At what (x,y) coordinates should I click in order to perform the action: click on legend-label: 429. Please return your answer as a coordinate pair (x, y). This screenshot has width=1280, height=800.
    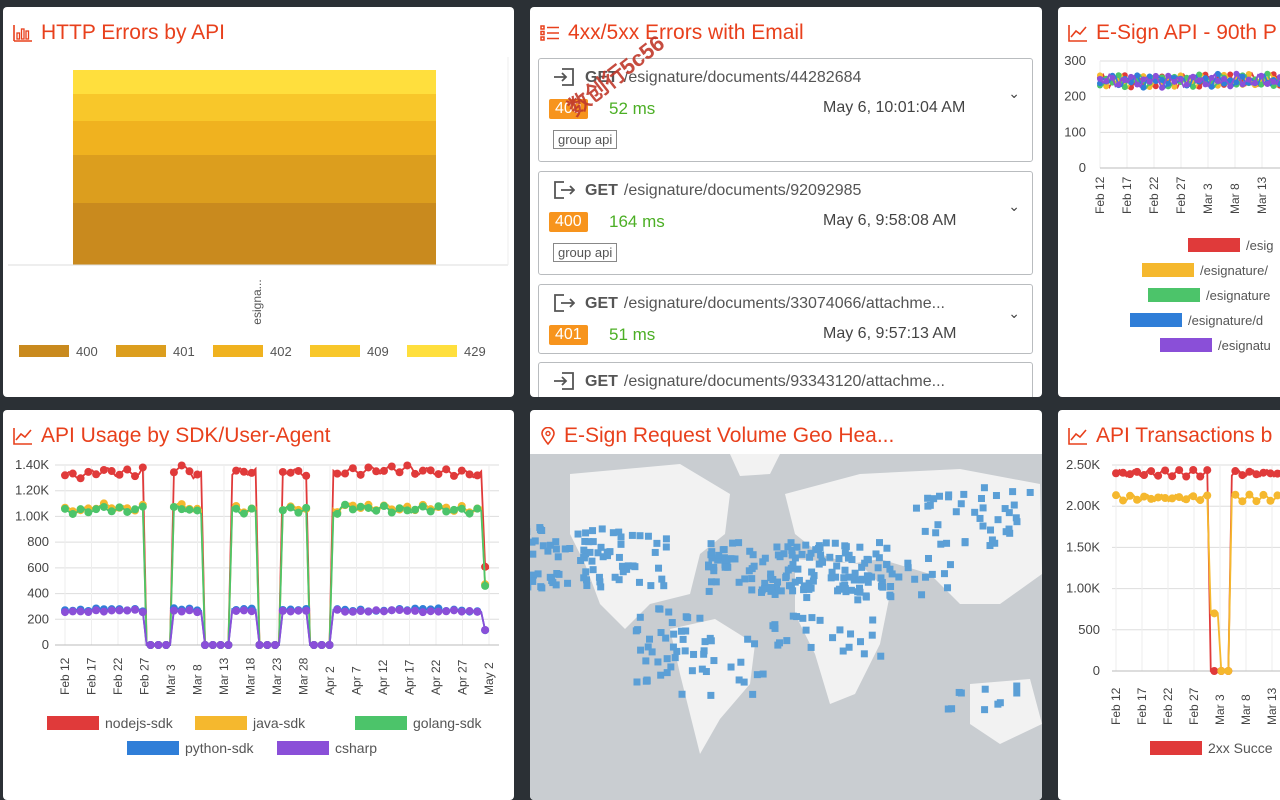
    Looking at the image, I should click on (475, 351).